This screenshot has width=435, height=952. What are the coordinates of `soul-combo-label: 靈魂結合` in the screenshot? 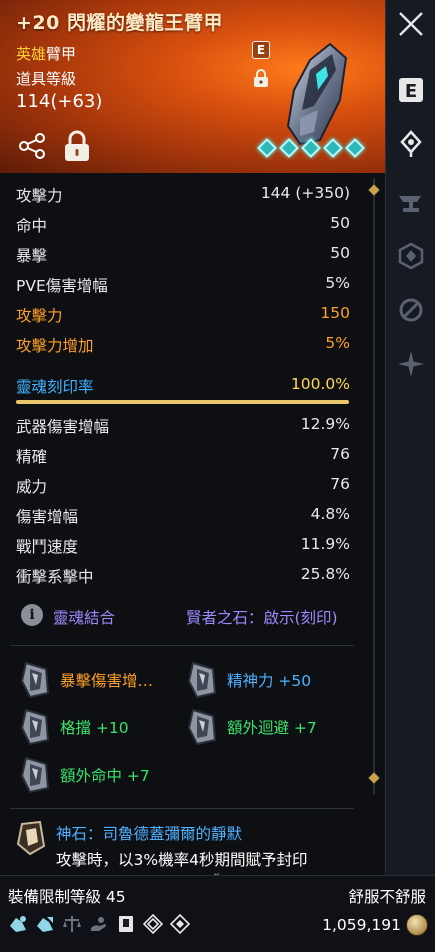 It's located at (84, 618).